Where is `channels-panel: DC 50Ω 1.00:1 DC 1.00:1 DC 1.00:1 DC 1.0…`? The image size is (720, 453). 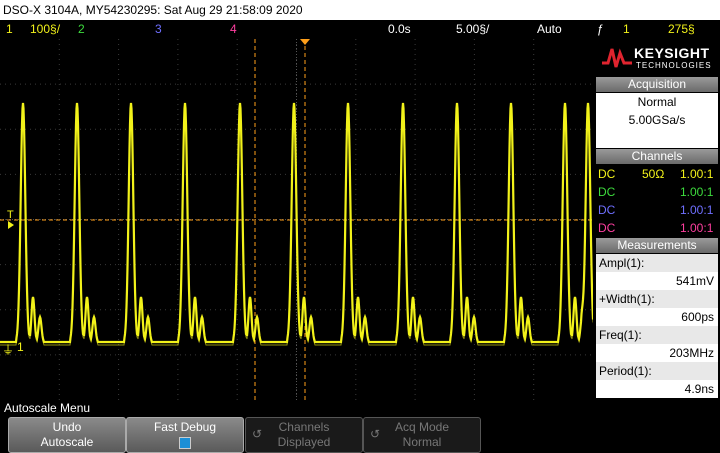 channels-panel: DC 50Ω 1.00:1 DC 1.00:1 DC 1.00:1 DC 1.0… is located at coordinates (657, 201).